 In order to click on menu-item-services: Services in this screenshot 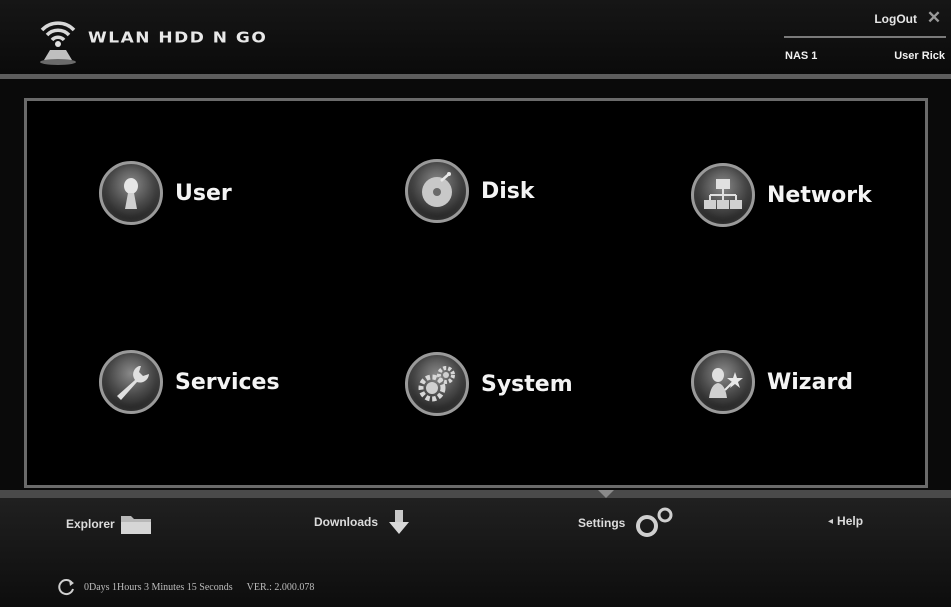, I will do `click(189, 382)`.